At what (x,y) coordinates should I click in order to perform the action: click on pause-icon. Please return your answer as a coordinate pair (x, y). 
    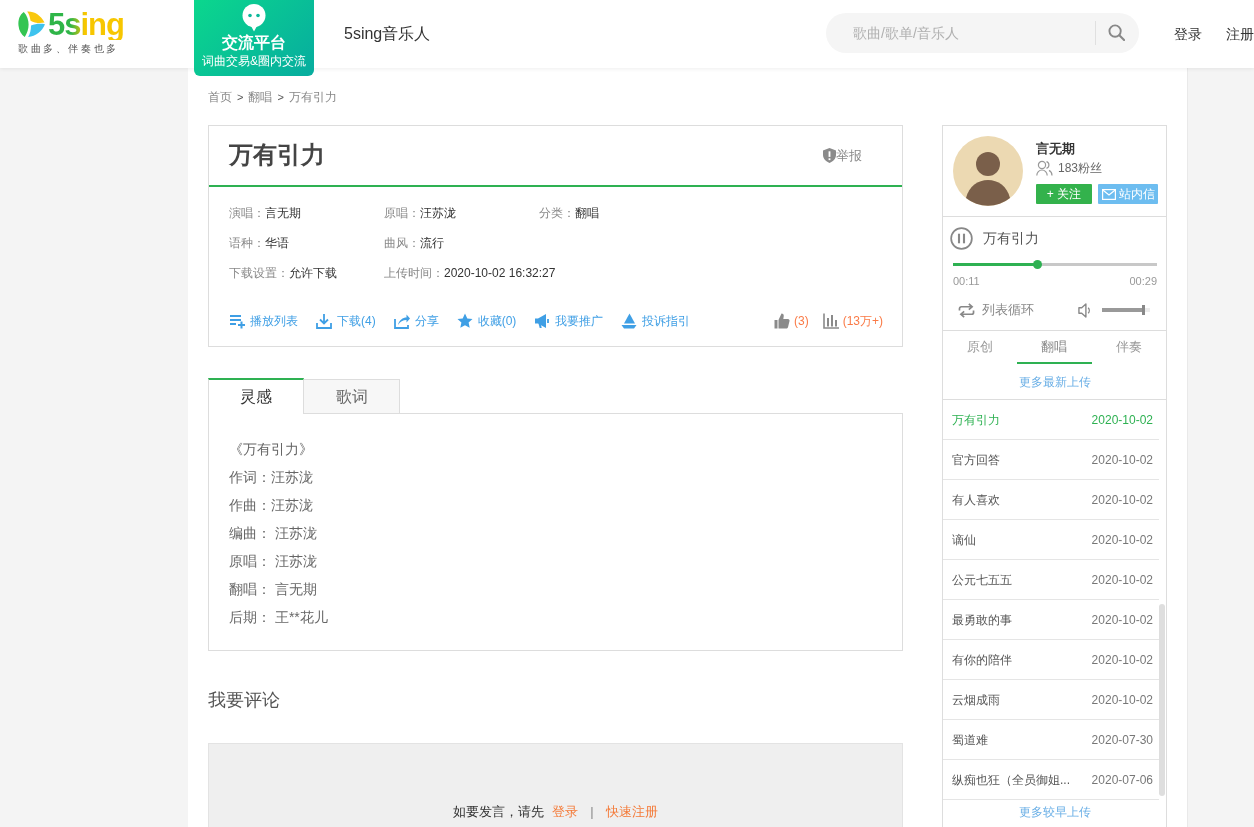
    Looking at the image, I should click on (961, 238).